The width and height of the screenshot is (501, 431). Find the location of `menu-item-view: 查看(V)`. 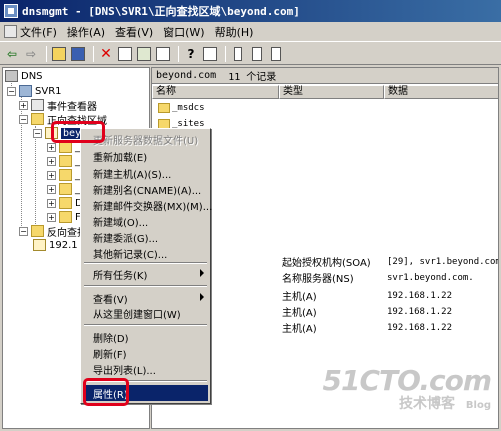

menu-item-view: 查看(V) is located at coordinates (145, 298).